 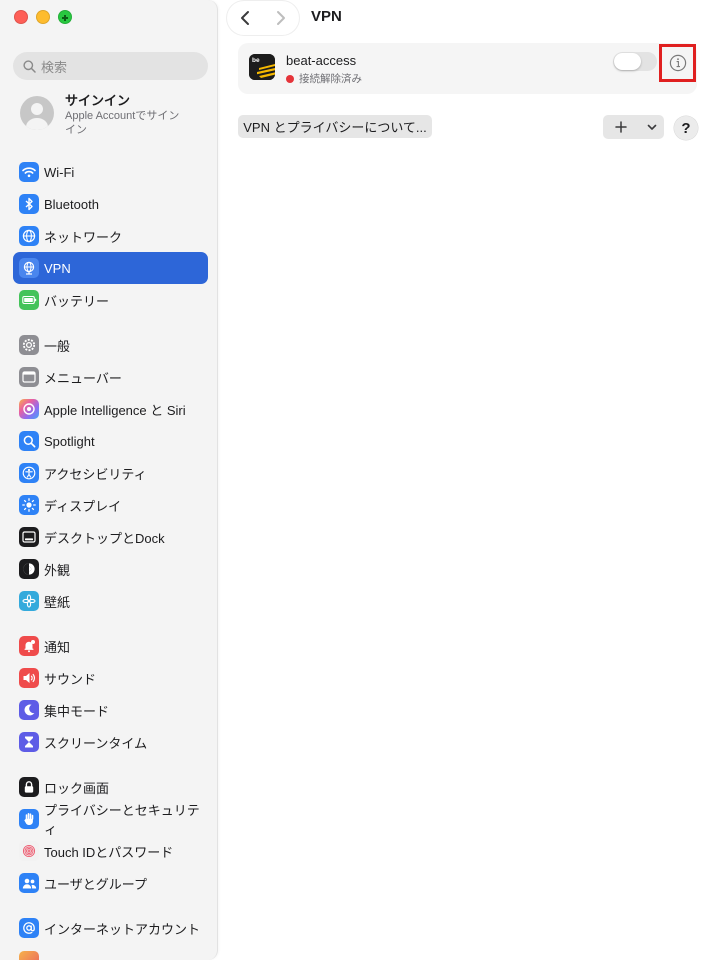 I want to click on sidebar-item-label: ユーザとグループ, so click(x=95, y=884).